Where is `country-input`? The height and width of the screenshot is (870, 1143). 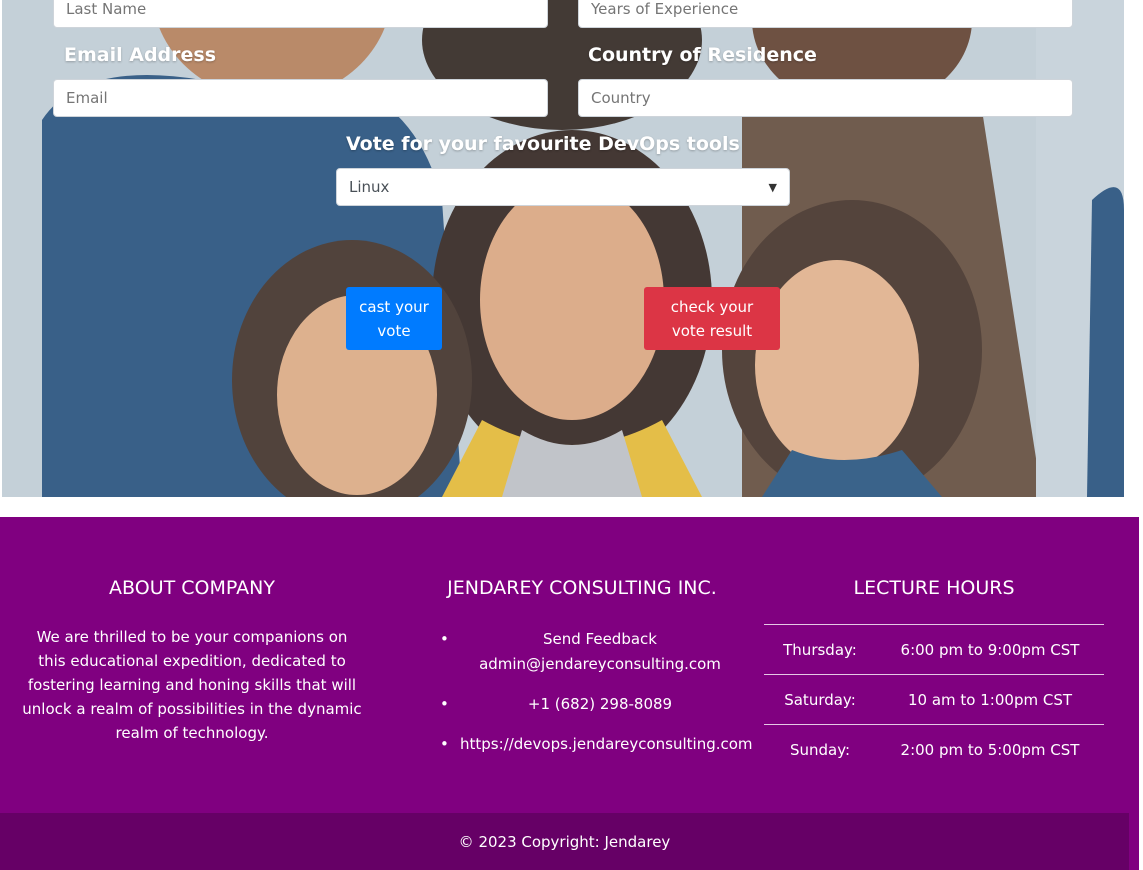 country-input is located at coordinates (825, 98).